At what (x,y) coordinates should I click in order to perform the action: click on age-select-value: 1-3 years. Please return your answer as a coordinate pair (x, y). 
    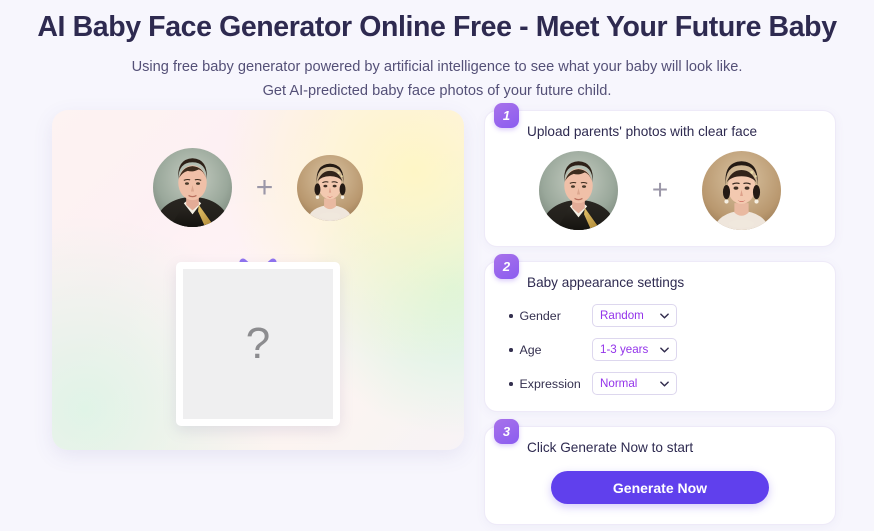
    Looking at the image, I should click on (624, 350).